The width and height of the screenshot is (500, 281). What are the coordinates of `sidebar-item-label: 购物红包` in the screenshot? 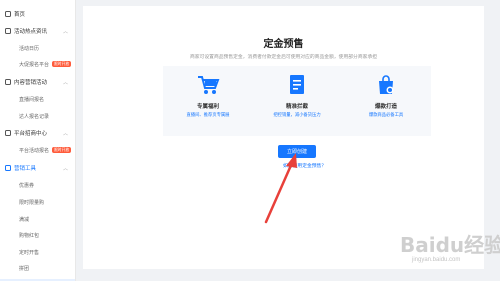 It's located at (29, 235).